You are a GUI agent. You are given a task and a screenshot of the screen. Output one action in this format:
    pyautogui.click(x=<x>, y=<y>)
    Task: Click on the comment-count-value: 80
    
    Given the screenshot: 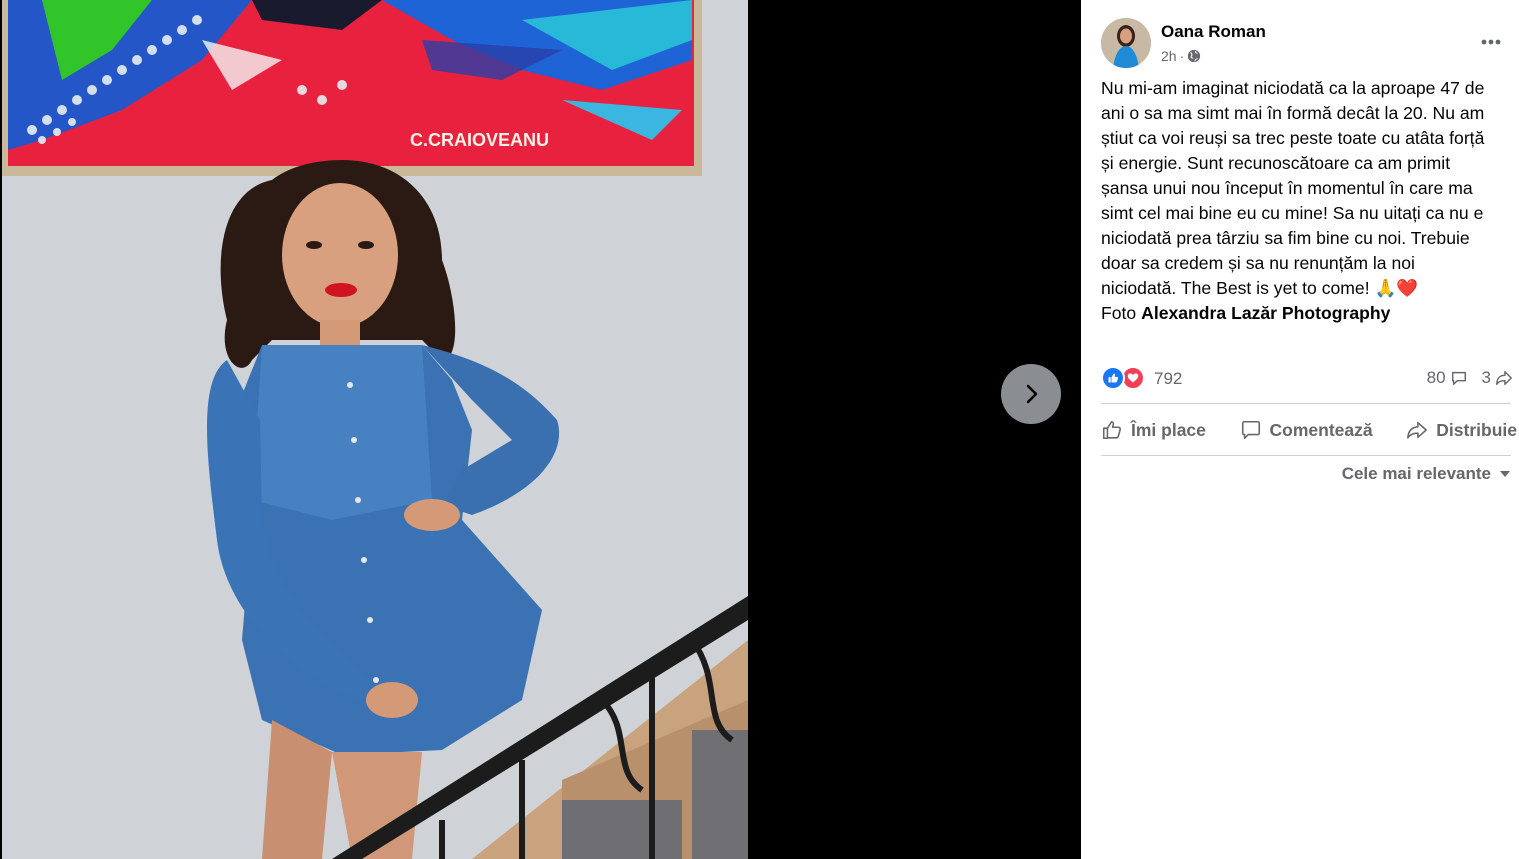 What is the action you would take?
    pyautogui.click(x=1436, y=377)
    